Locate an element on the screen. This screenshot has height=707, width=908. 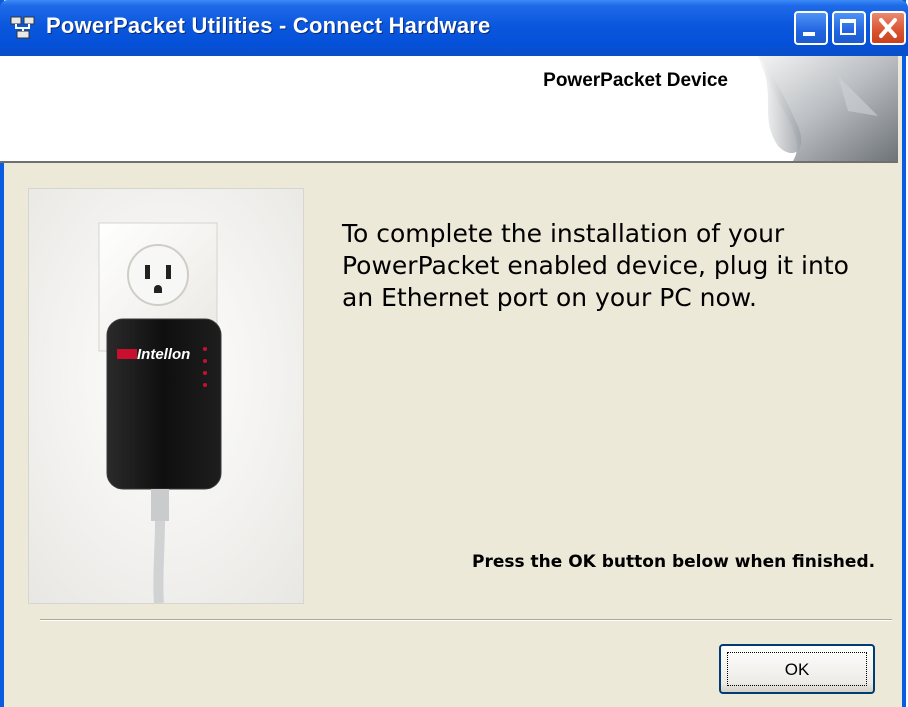
close-button is located at coordinates (888, 28).